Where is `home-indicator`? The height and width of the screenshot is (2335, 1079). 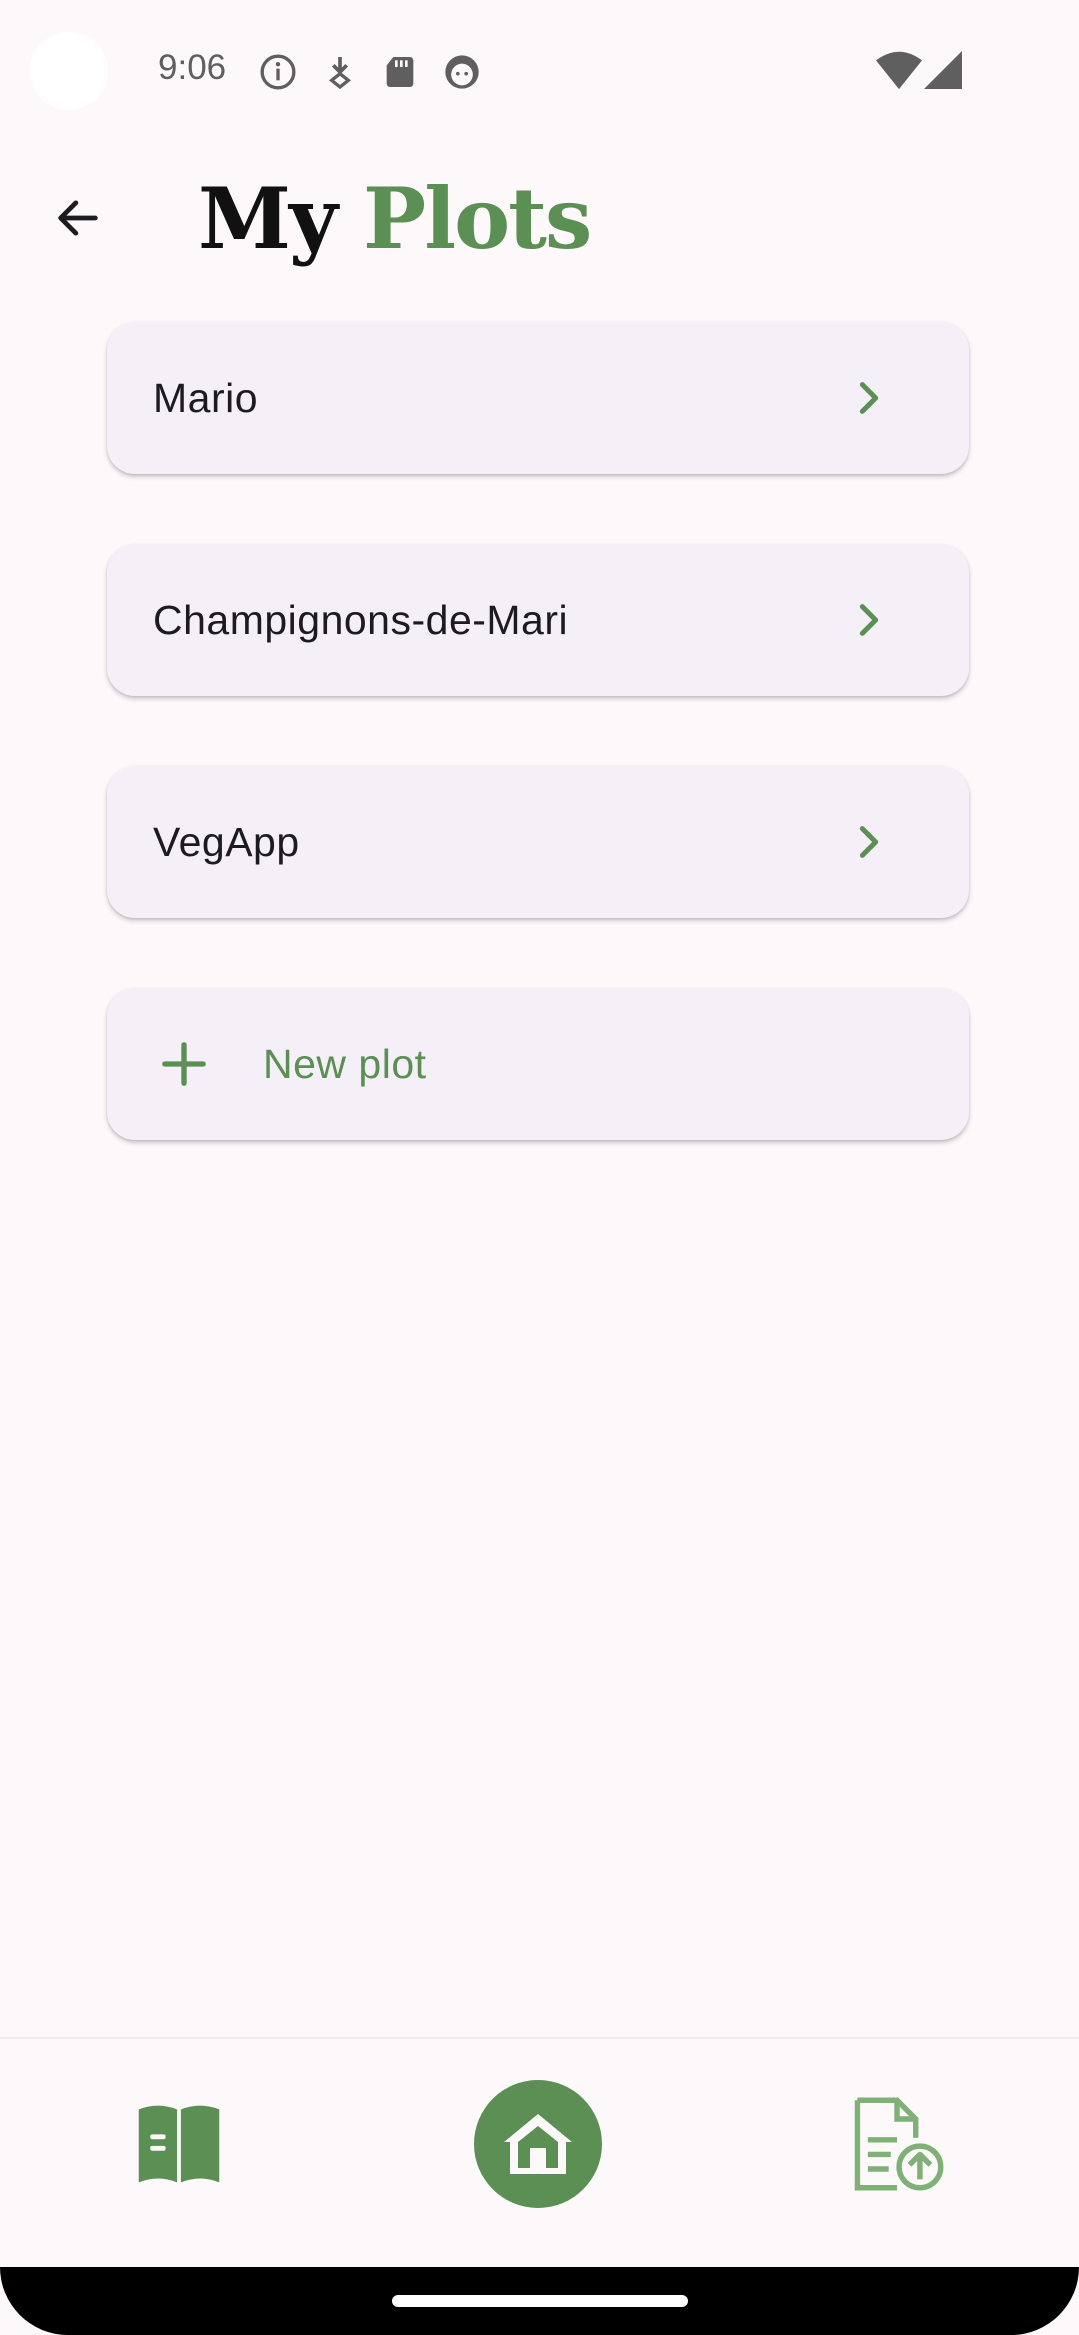 home-indicator is located at coordinates (540, 2301).